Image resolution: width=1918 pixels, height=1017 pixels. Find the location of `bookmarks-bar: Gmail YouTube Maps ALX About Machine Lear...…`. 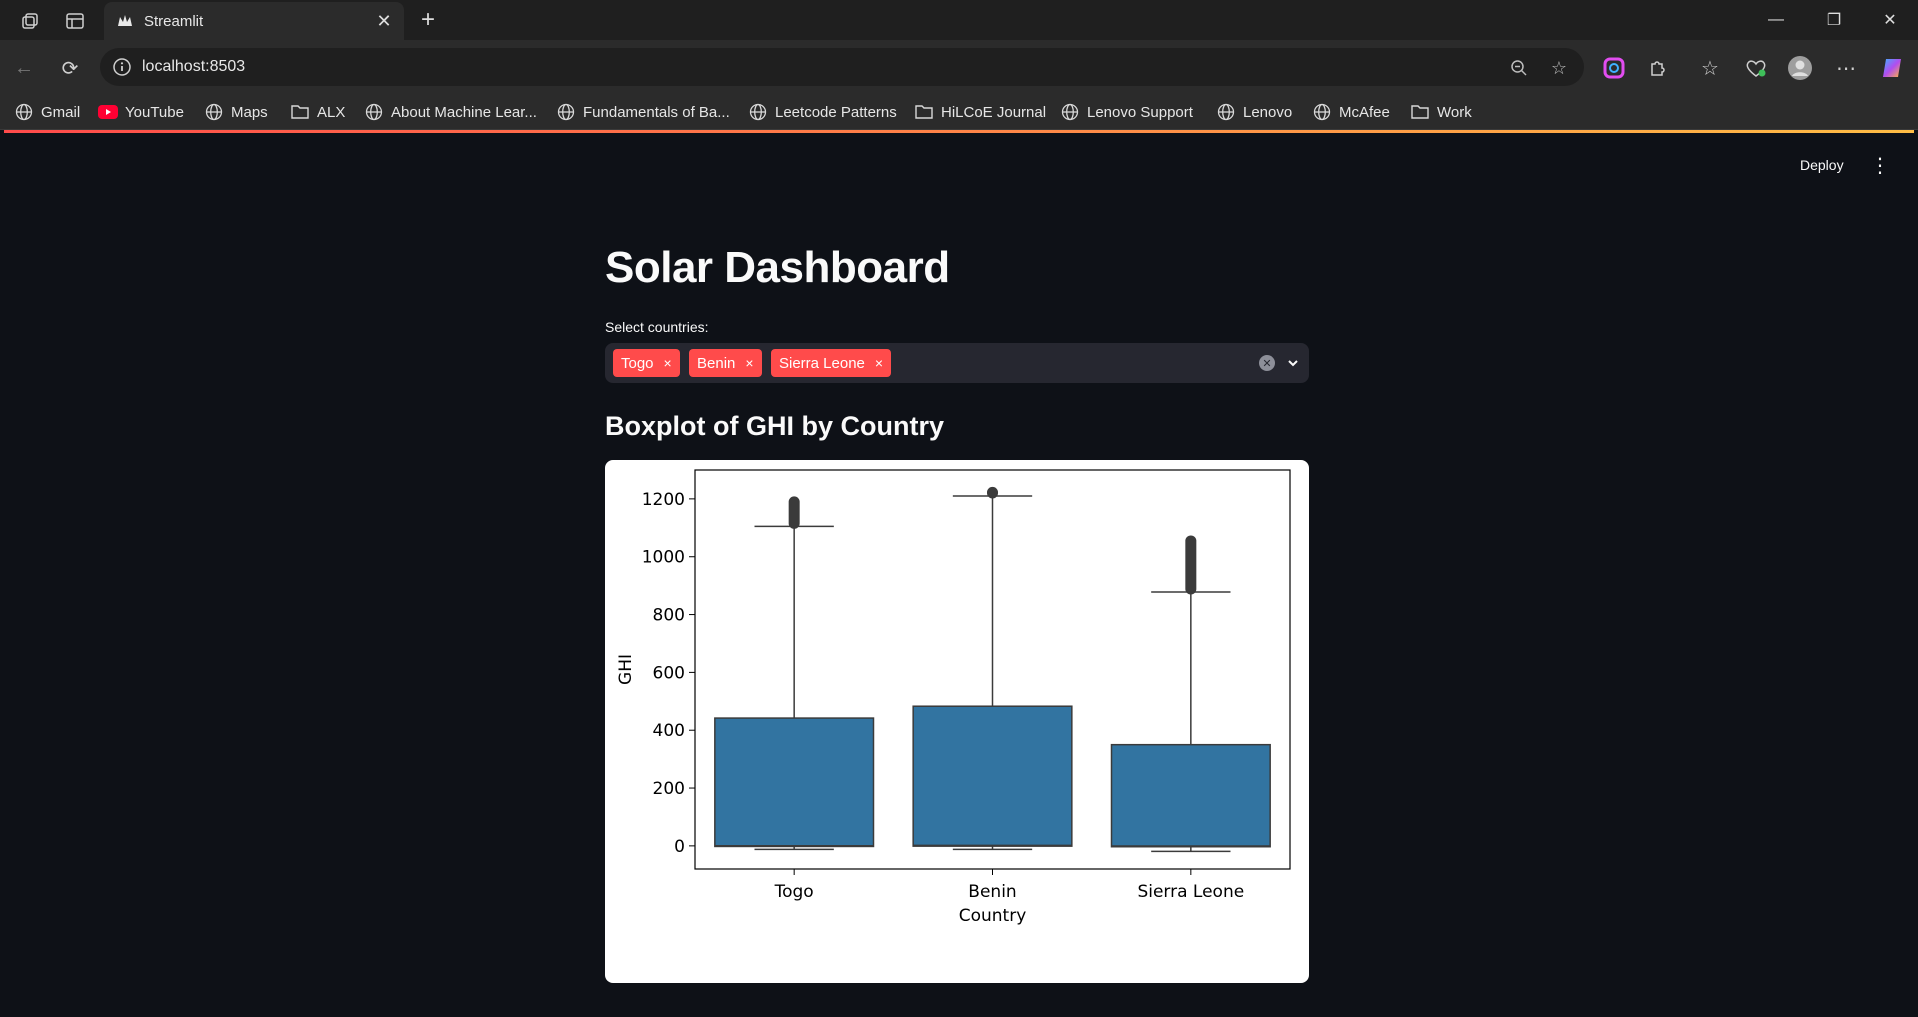

bookmarks-bar: Gmail YouTube Maps ALX About Machine Lear...… is located at coordinates (959, 112).